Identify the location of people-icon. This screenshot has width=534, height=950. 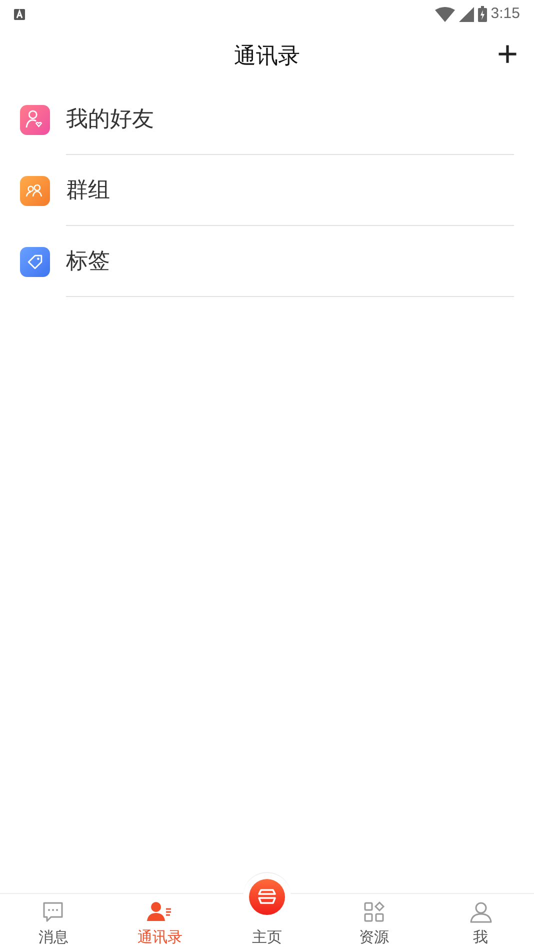
(35, 191).